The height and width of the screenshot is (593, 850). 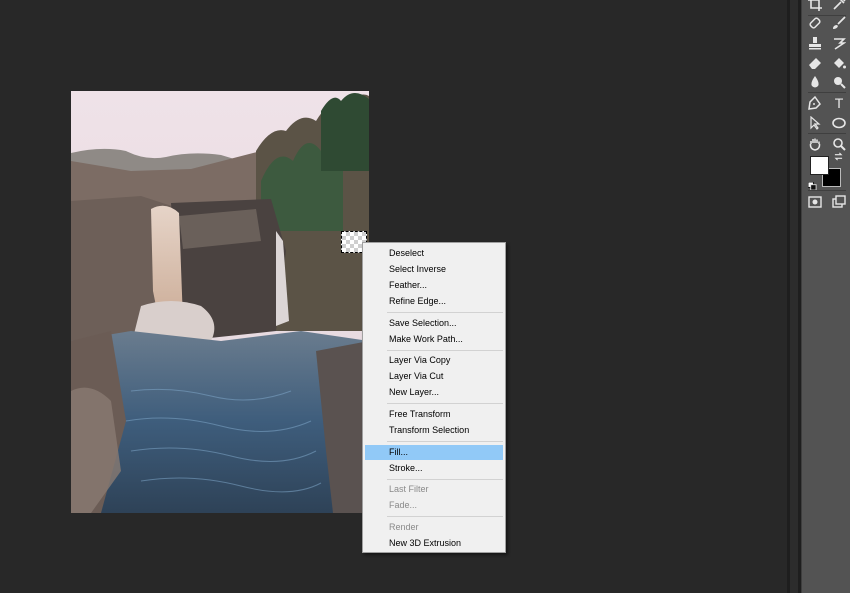 I want to click on tools-panel: T, so click(x=825, y=296).